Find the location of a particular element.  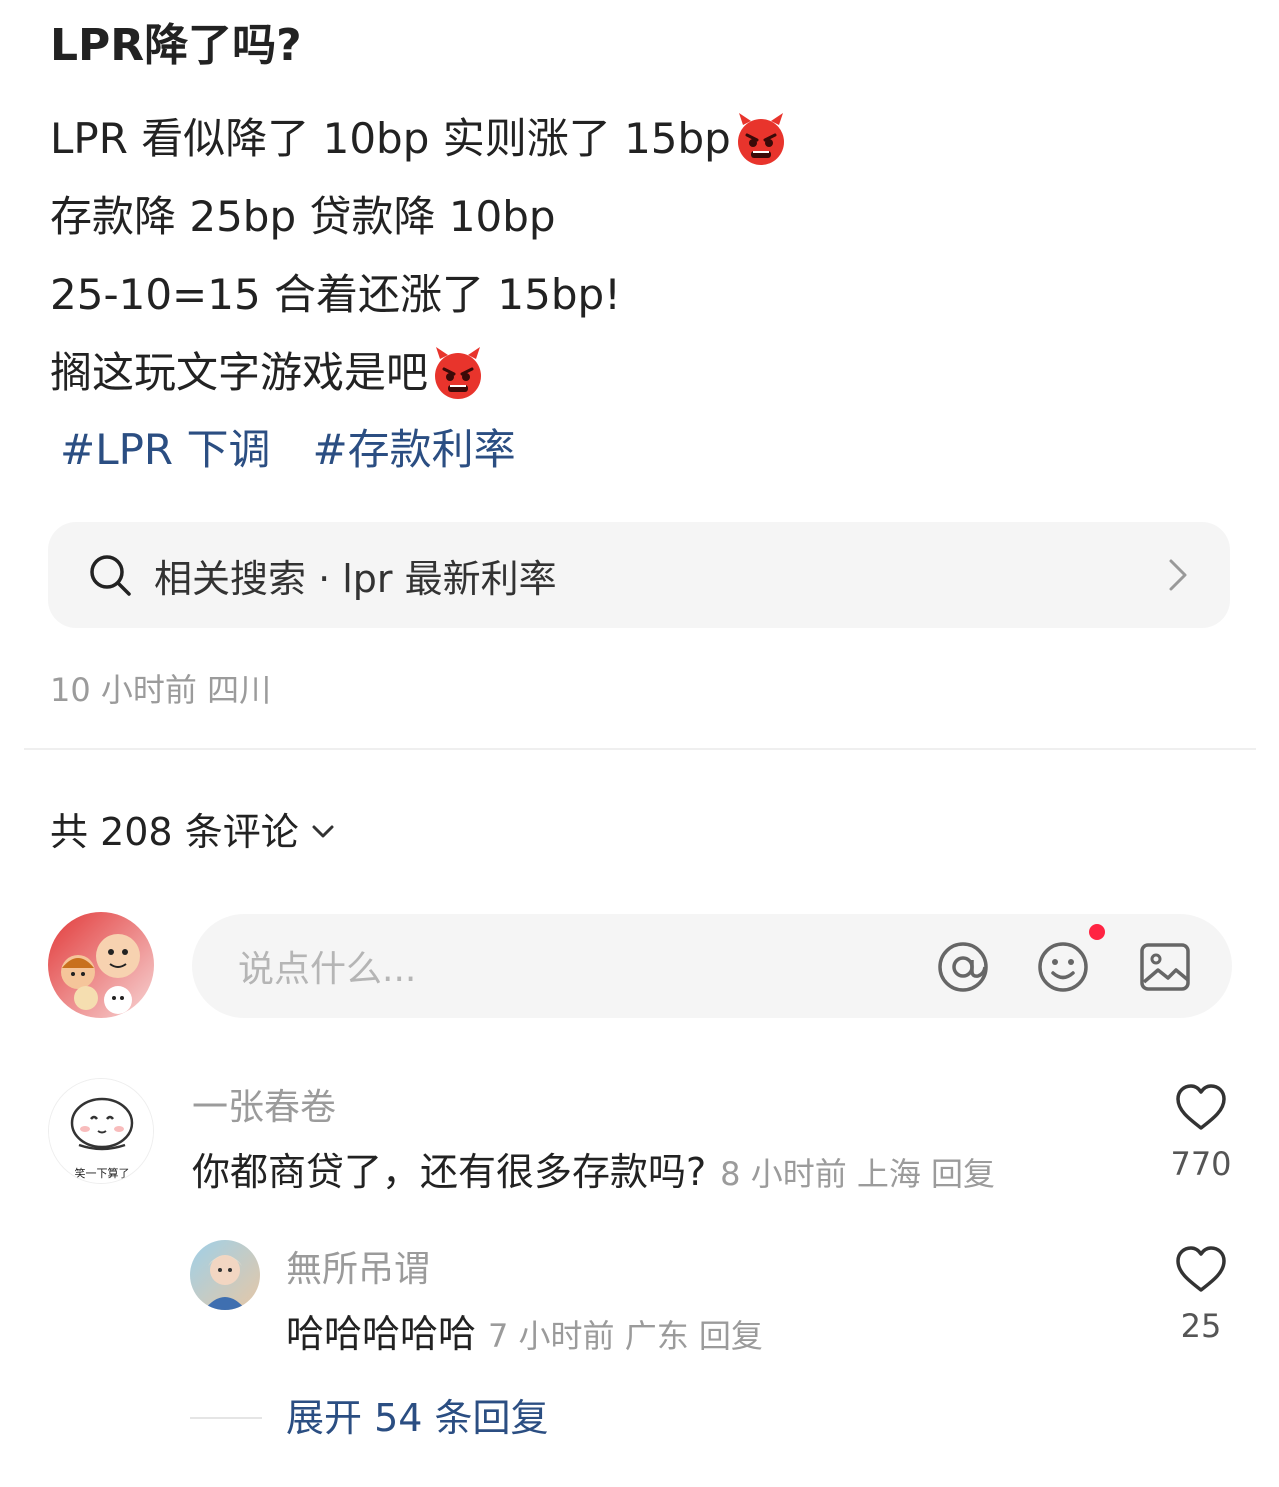

avatar-image: 笑一下算了 is located at coordinates (101, 1131).